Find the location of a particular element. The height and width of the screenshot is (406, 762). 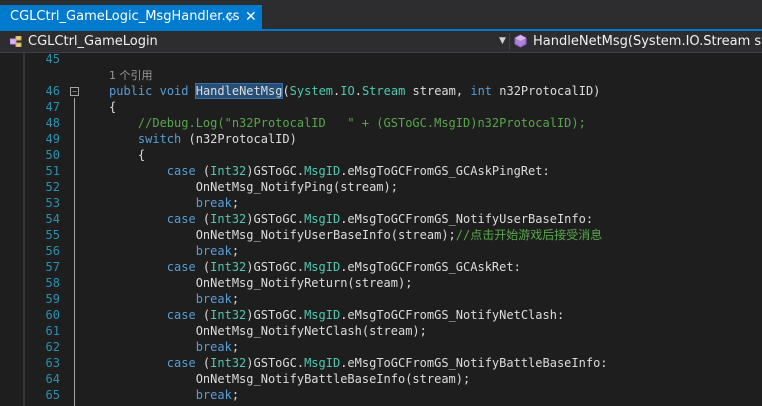

line-number: 47 is located at coordinates (52, 107).